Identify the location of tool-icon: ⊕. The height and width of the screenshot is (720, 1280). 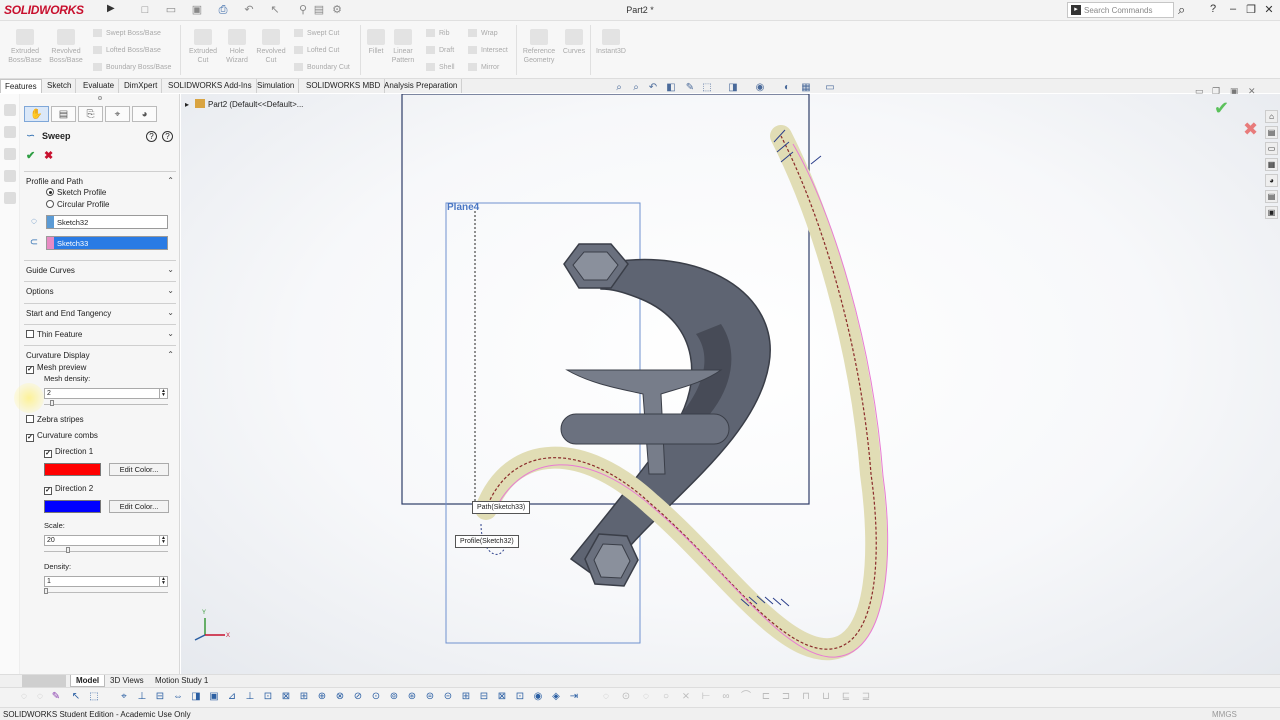
(322, 697).